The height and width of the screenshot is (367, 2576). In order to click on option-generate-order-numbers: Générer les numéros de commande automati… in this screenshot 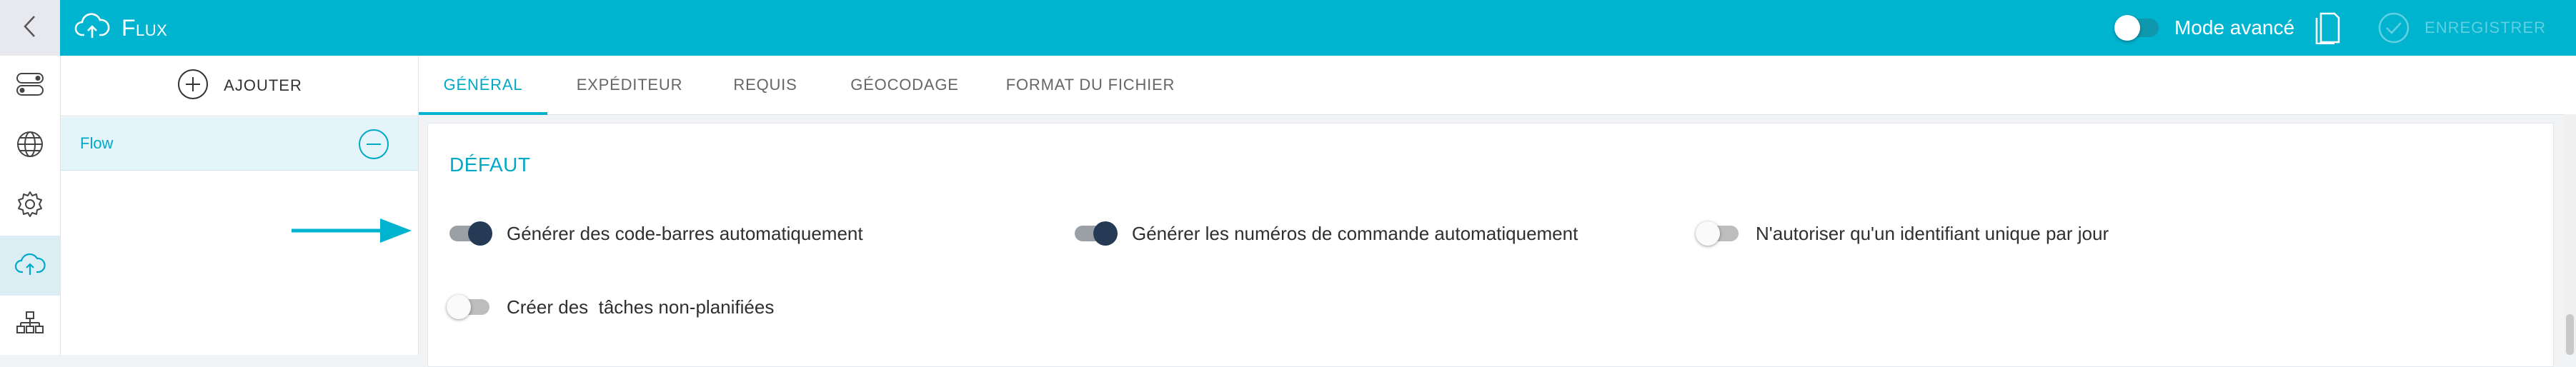, I will do `click(1326, 234)`.